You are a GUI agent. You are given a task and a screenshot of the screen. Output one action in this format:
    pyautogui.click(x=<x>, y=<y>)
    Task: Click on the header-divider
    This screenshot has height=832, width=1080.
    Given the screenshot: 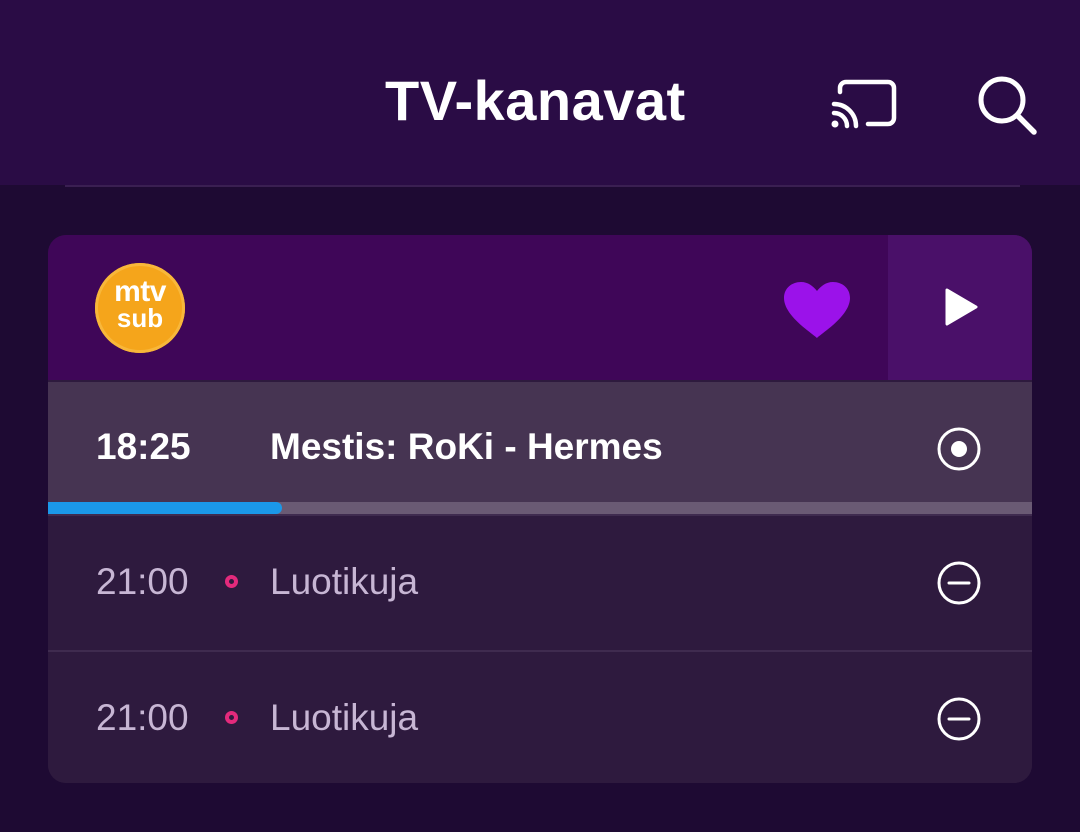 What is the action you would take?
    pyautogui.click(x=542, y=186)
    